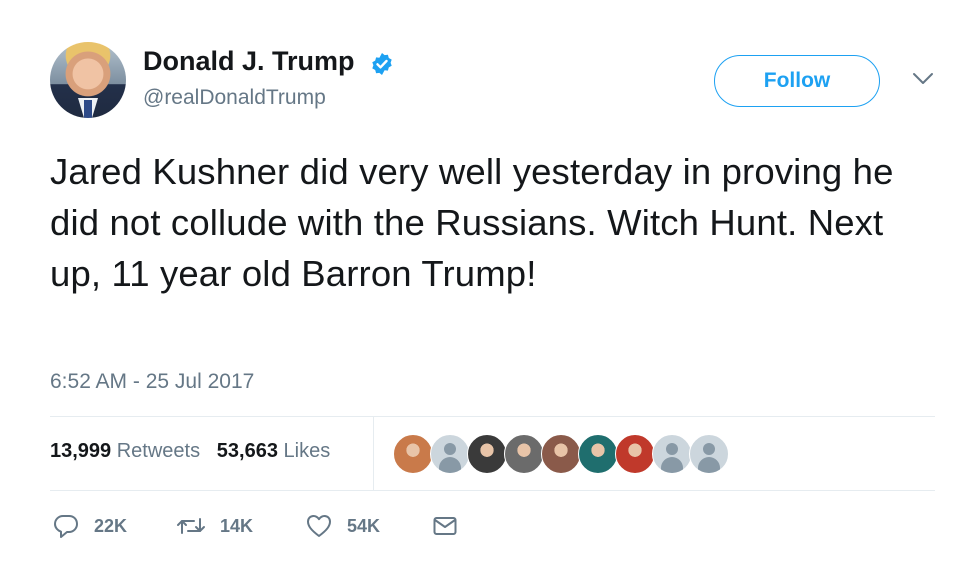 The image size is (980, 576). Describe the element at coordinates (373, 453) in the screenshot. I see `stats-separator` at that location.